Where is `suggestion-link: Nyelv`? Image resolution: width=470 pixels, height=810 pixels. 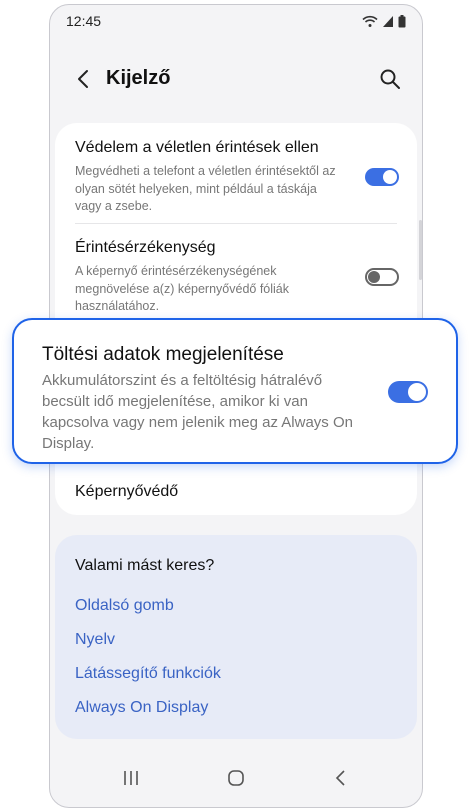
suggestion-link: Nyelv is located at coordinates (95, 640).